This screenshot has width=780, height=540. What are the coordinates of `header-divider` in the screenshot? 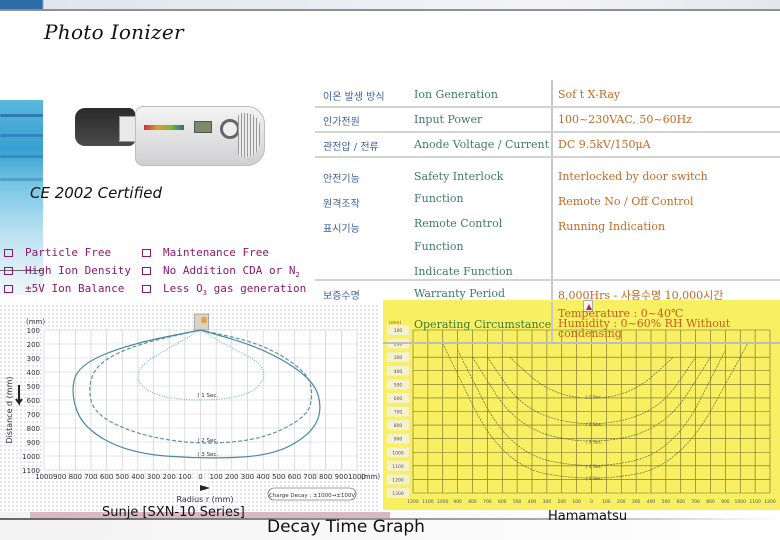 It's located at (390, 10).